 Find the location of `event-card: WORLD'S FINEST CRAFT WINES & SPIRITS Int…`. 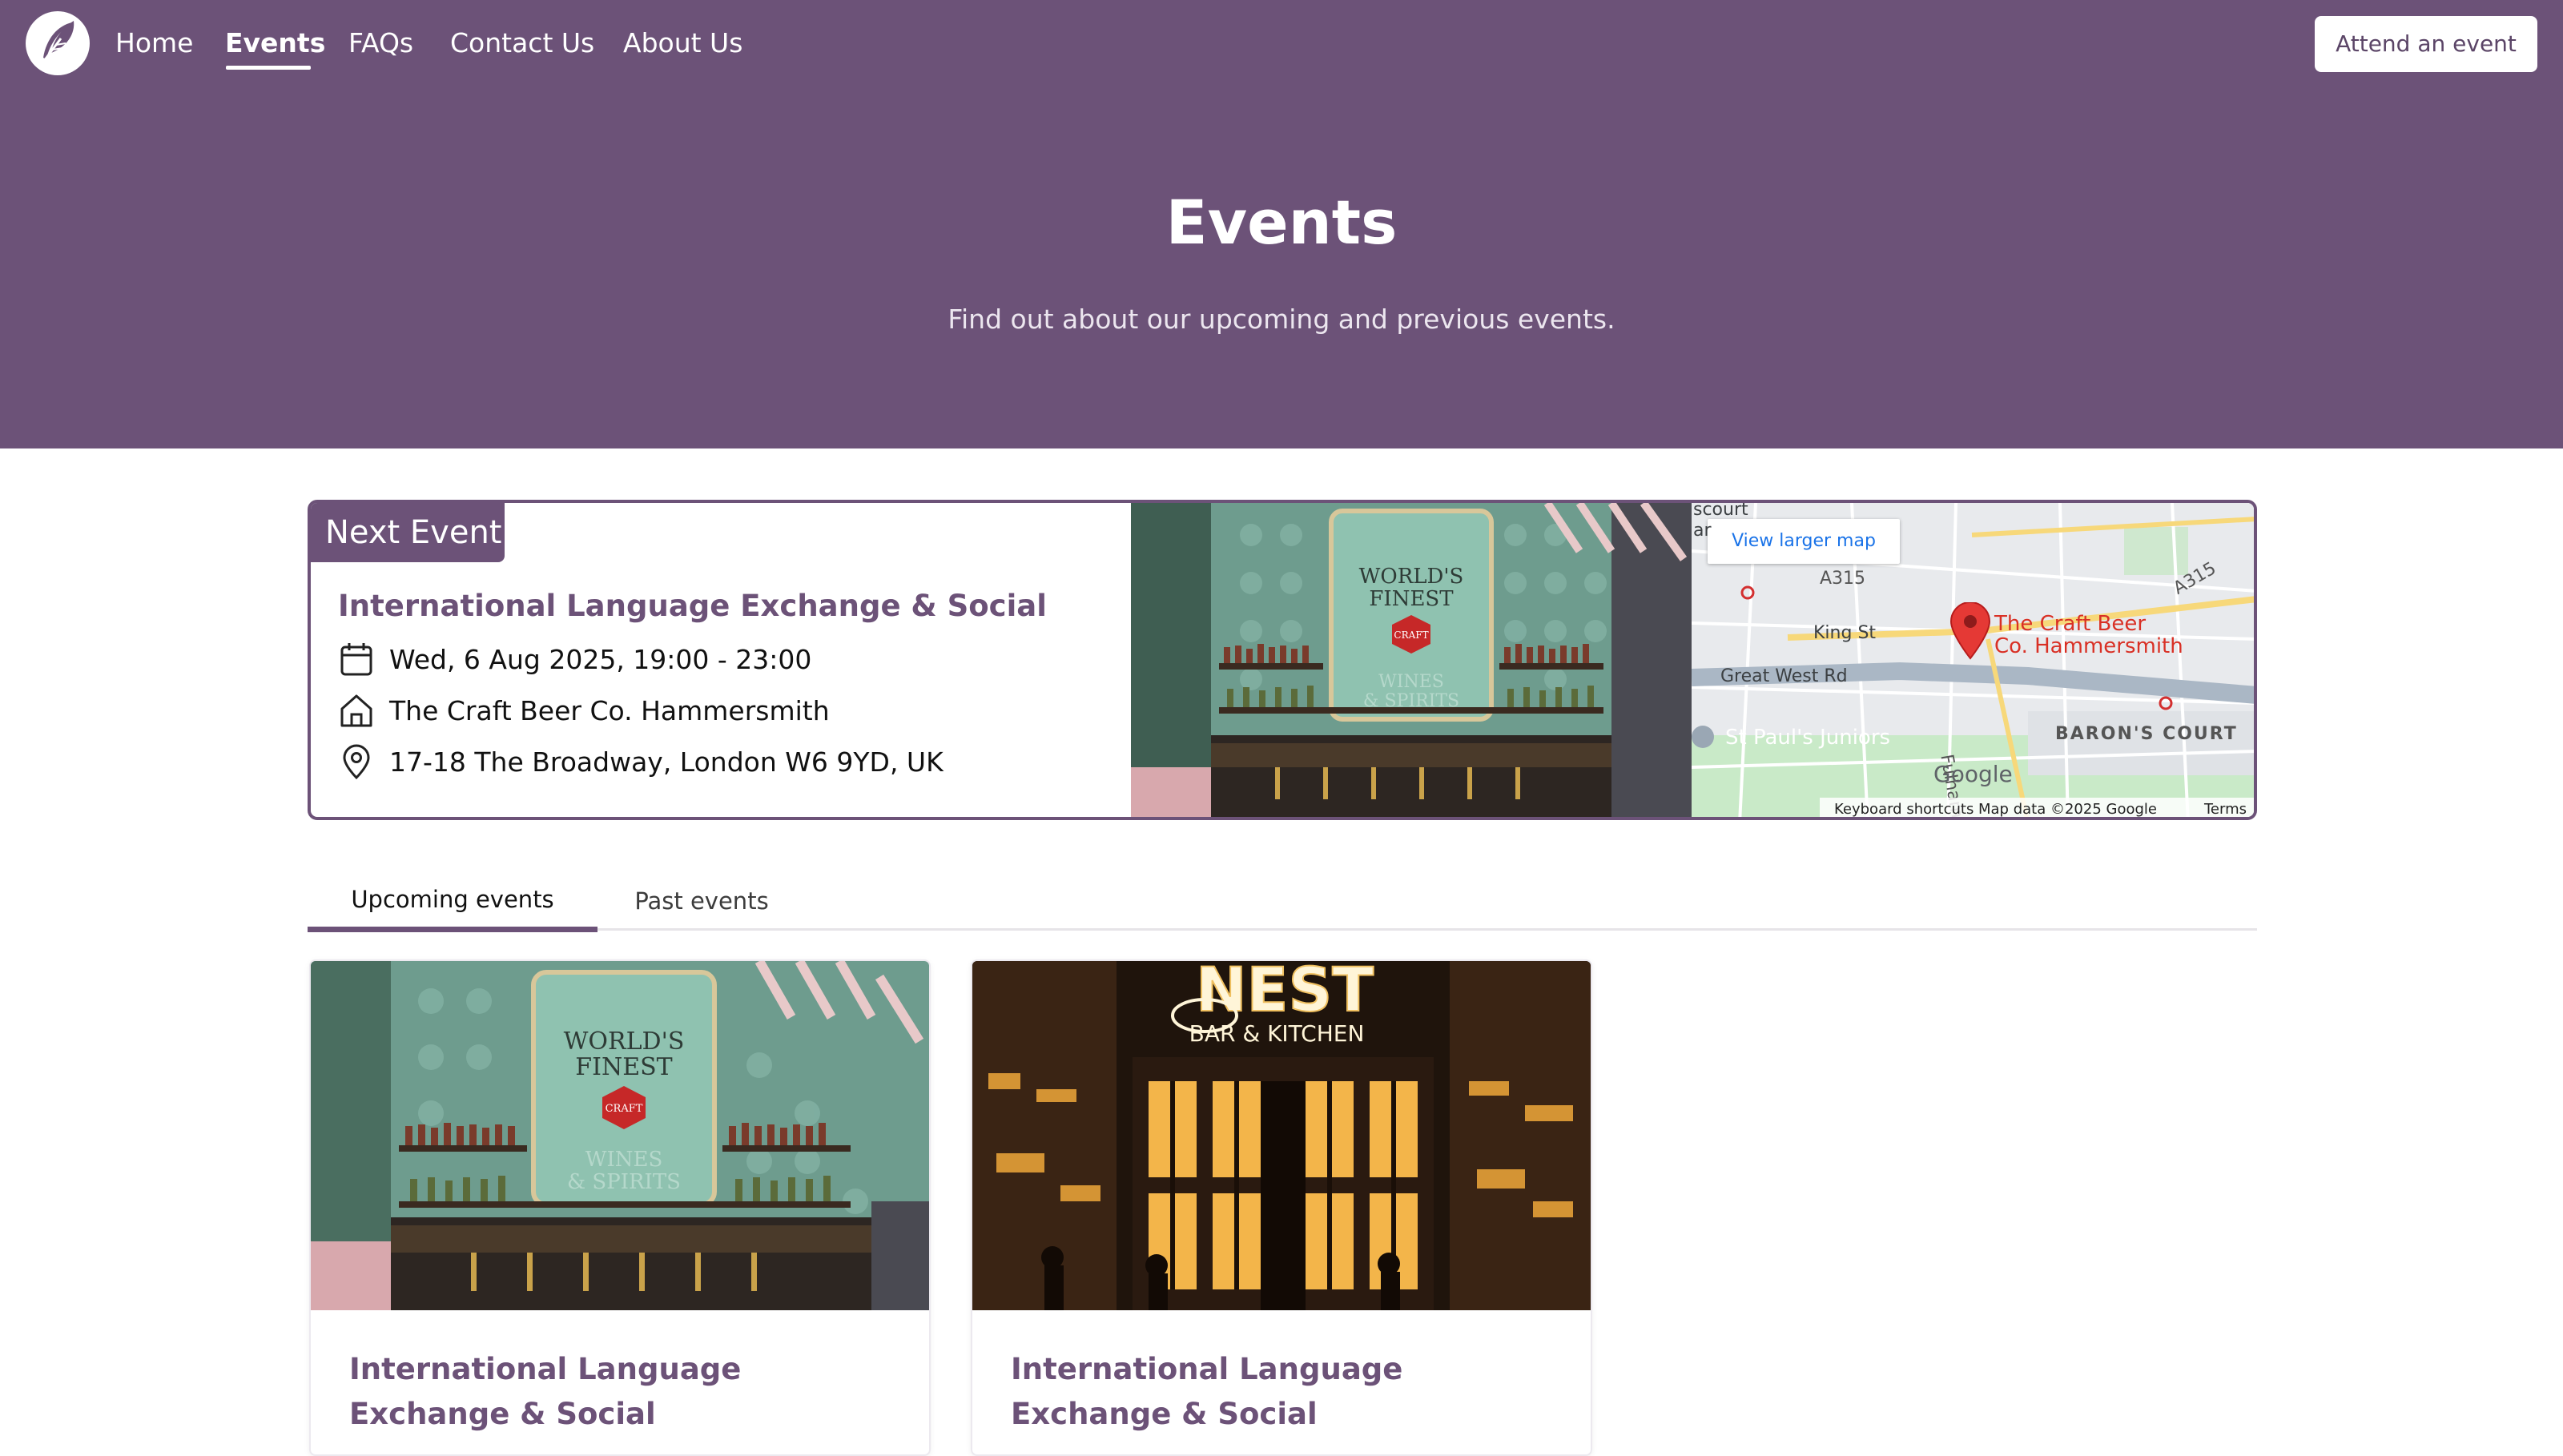

event-card: WORLD'S FINEST CRAFT WINES & SPIRITS Int… is located at coordinates (620, 1207).